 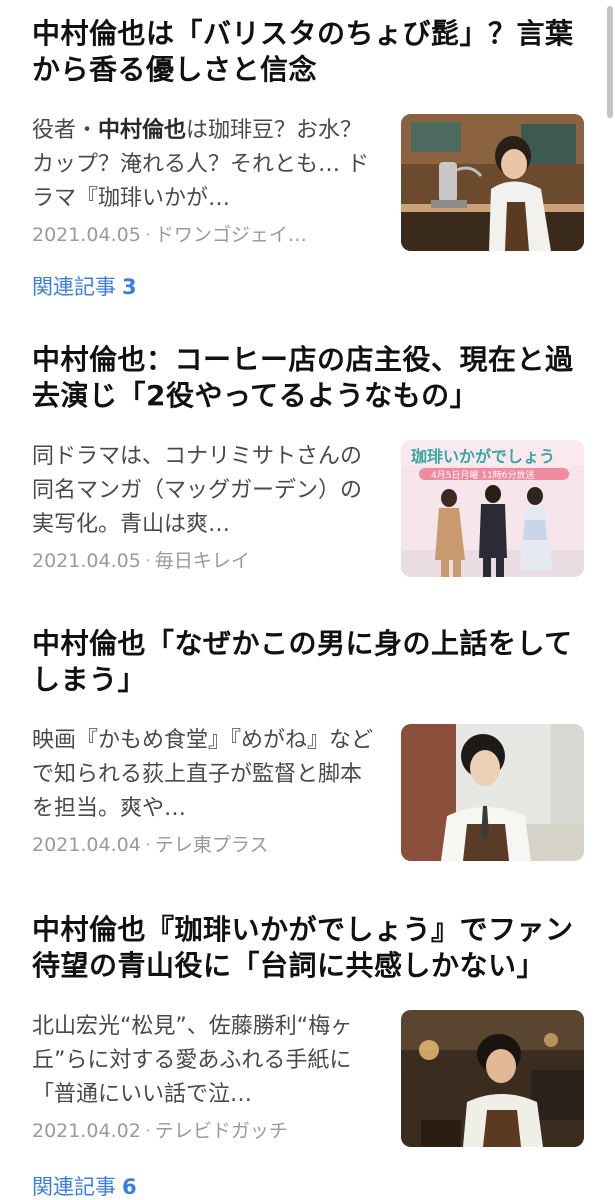 I want to click on article-source: テレビドガッチ, so click(x=221, y=1131).